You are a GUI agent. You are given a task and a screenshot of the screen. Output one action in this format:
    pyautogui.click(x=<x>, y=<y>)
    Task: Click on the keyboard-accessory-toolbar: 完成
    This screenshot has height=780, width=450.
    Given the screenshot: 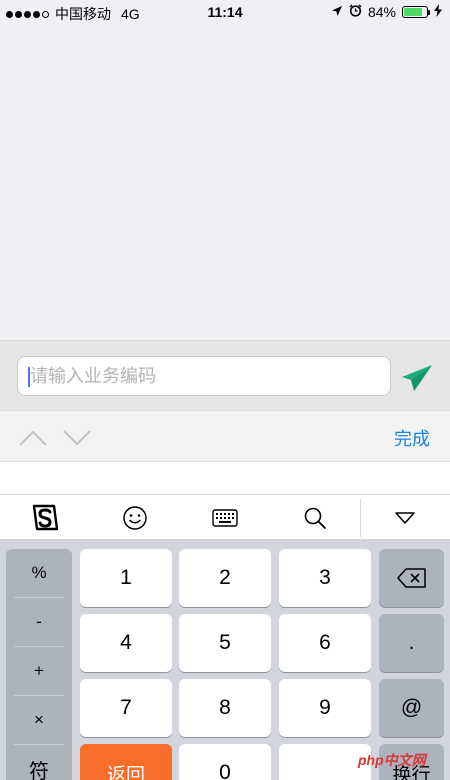 What is the action you would take?
    pyautogui.click(x=225, y=436)
    